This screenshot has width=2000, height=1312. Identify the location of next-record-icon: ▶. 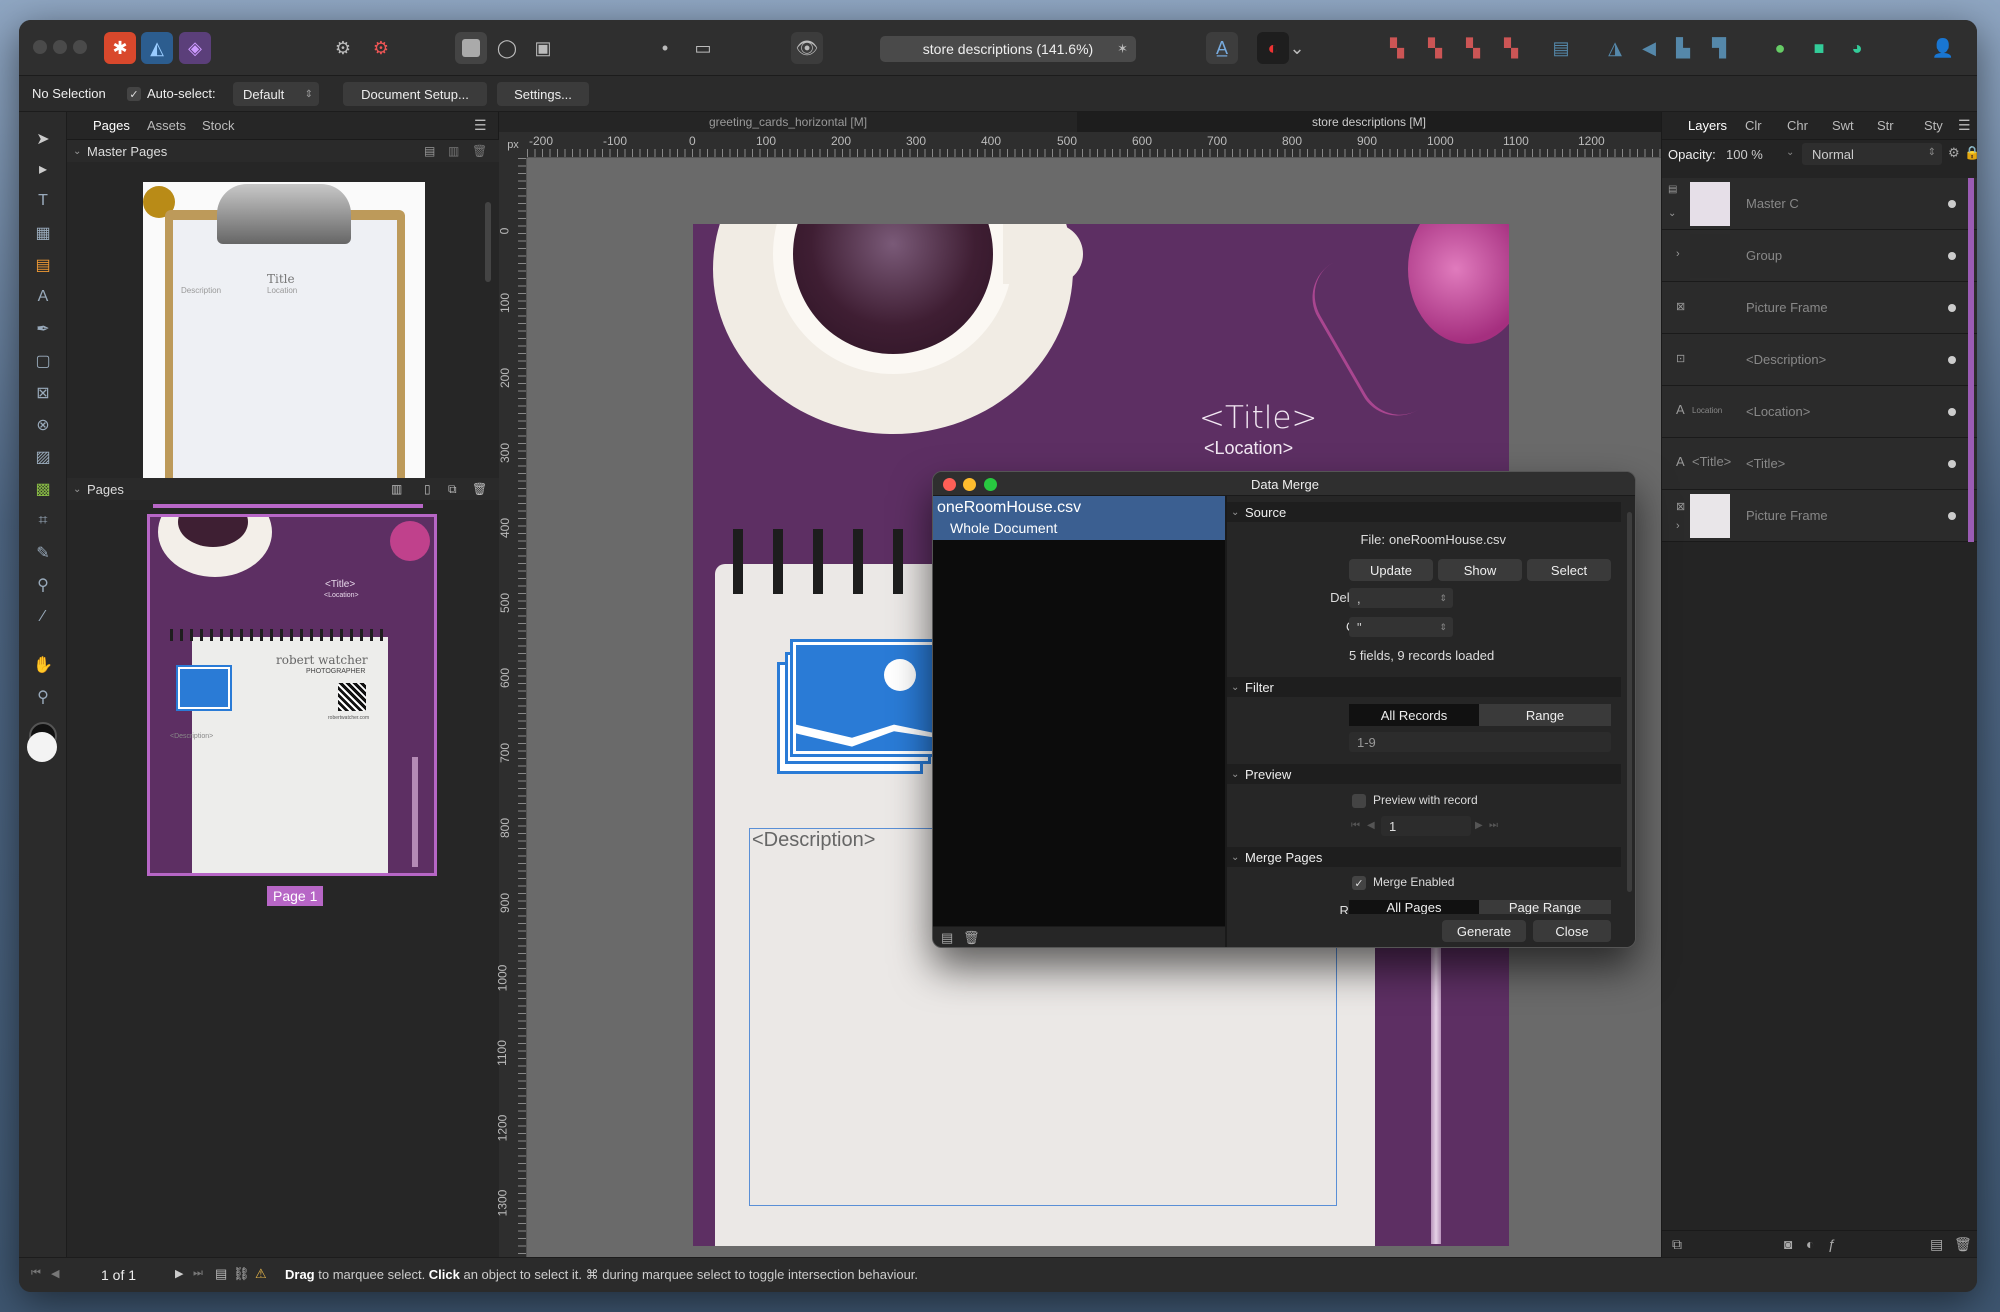
(1479, 825).